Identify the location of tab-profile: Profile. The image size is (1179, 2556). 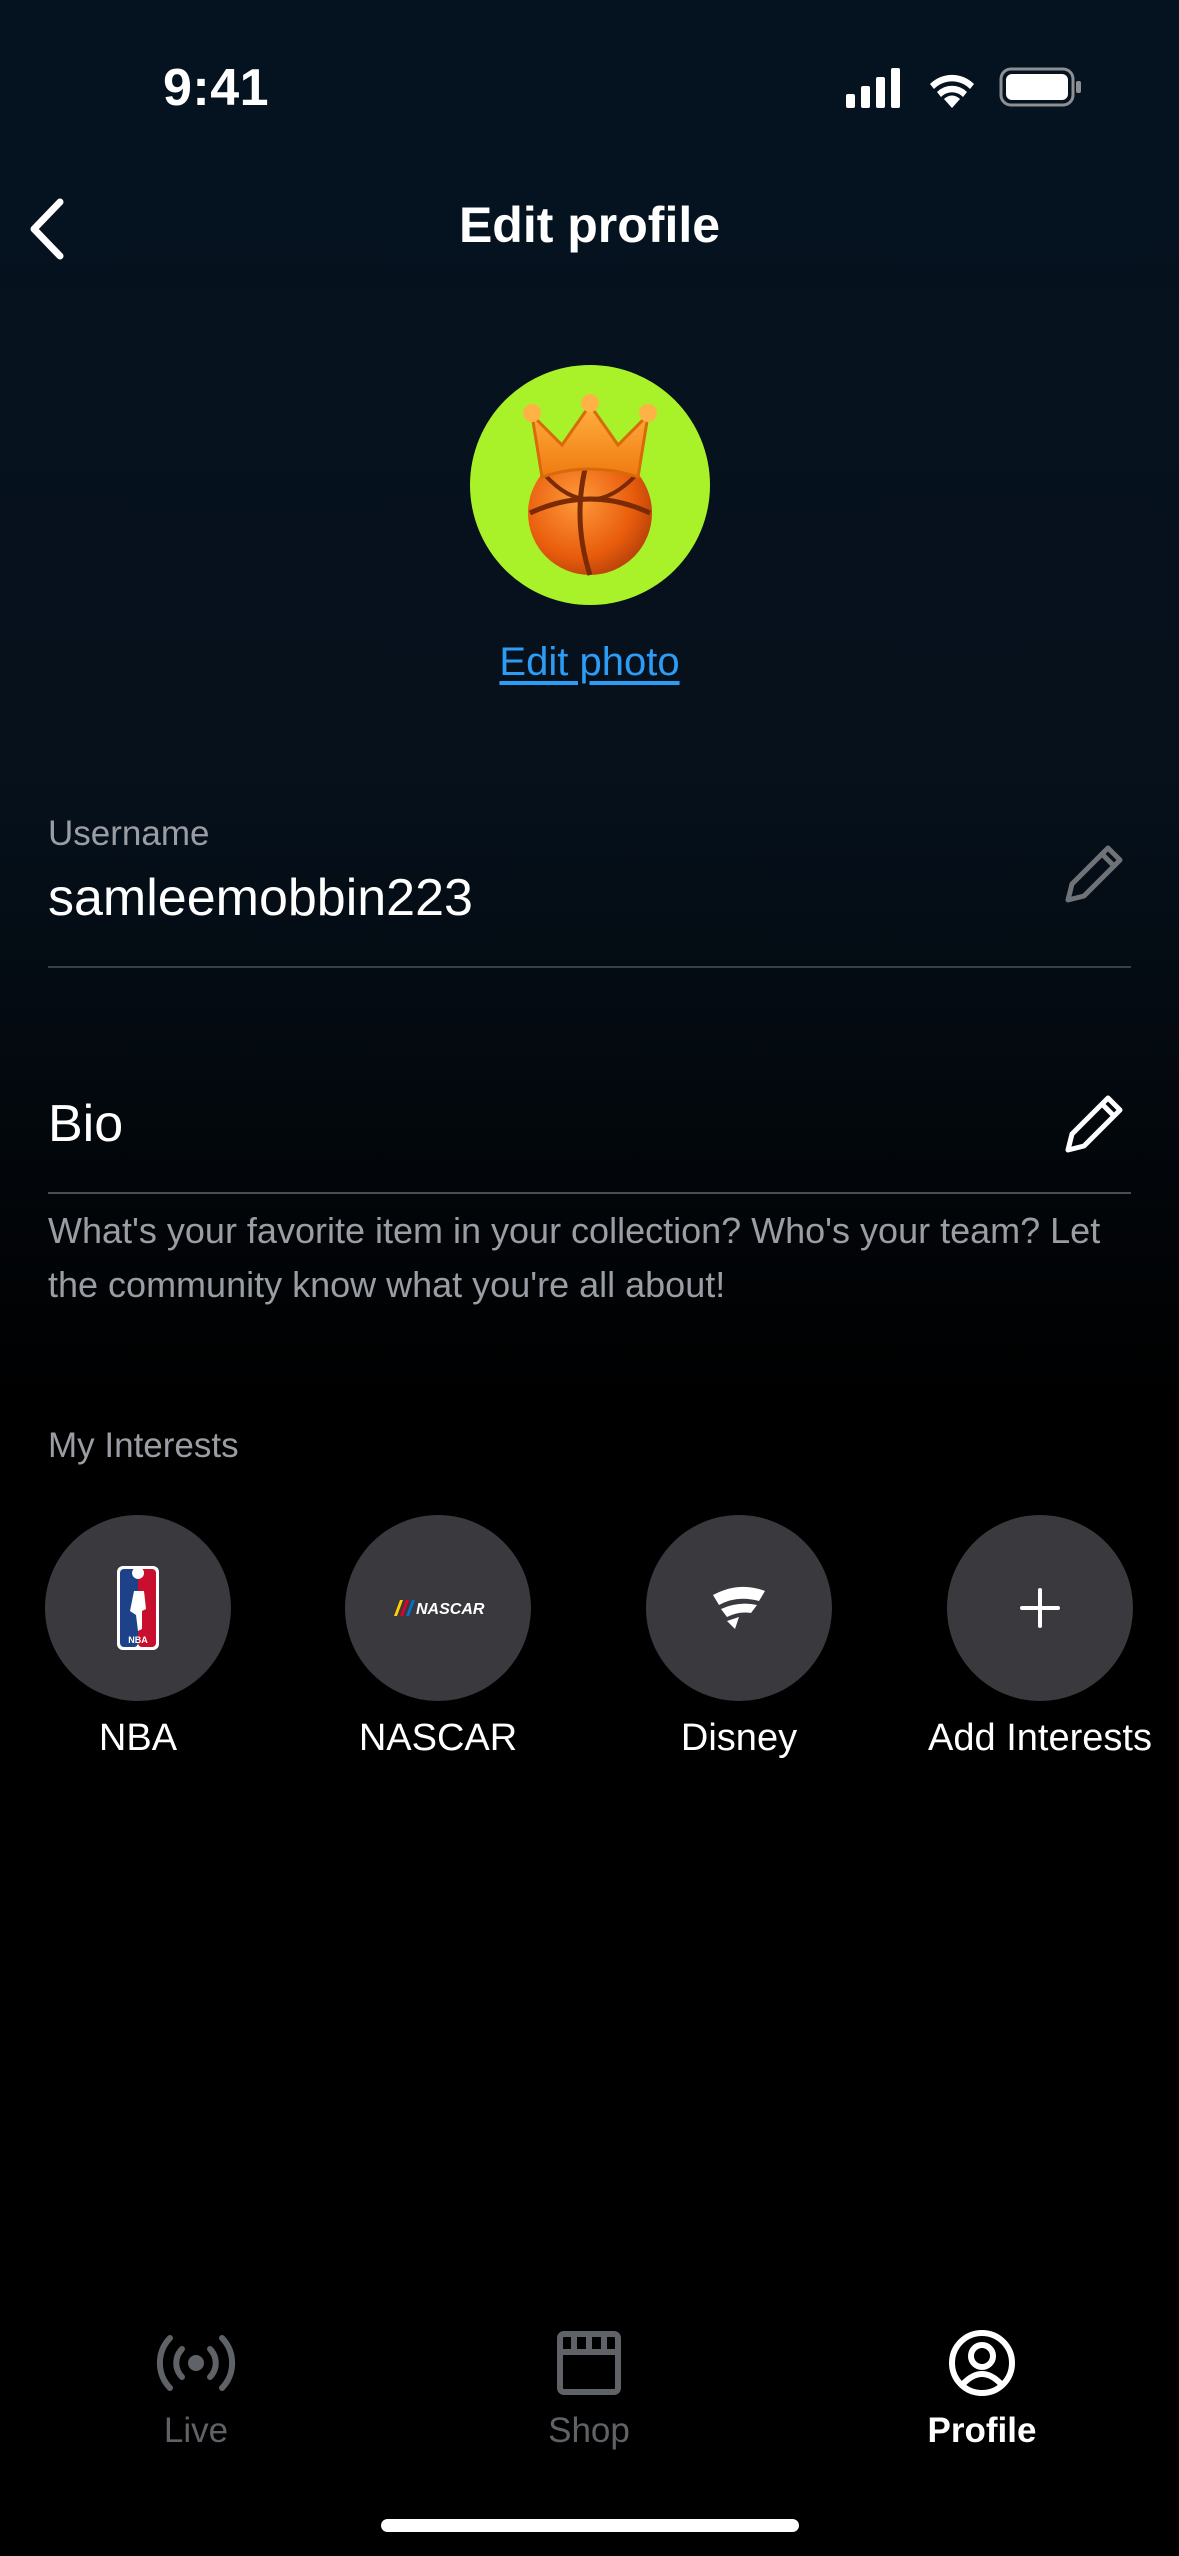
(982, 2389).